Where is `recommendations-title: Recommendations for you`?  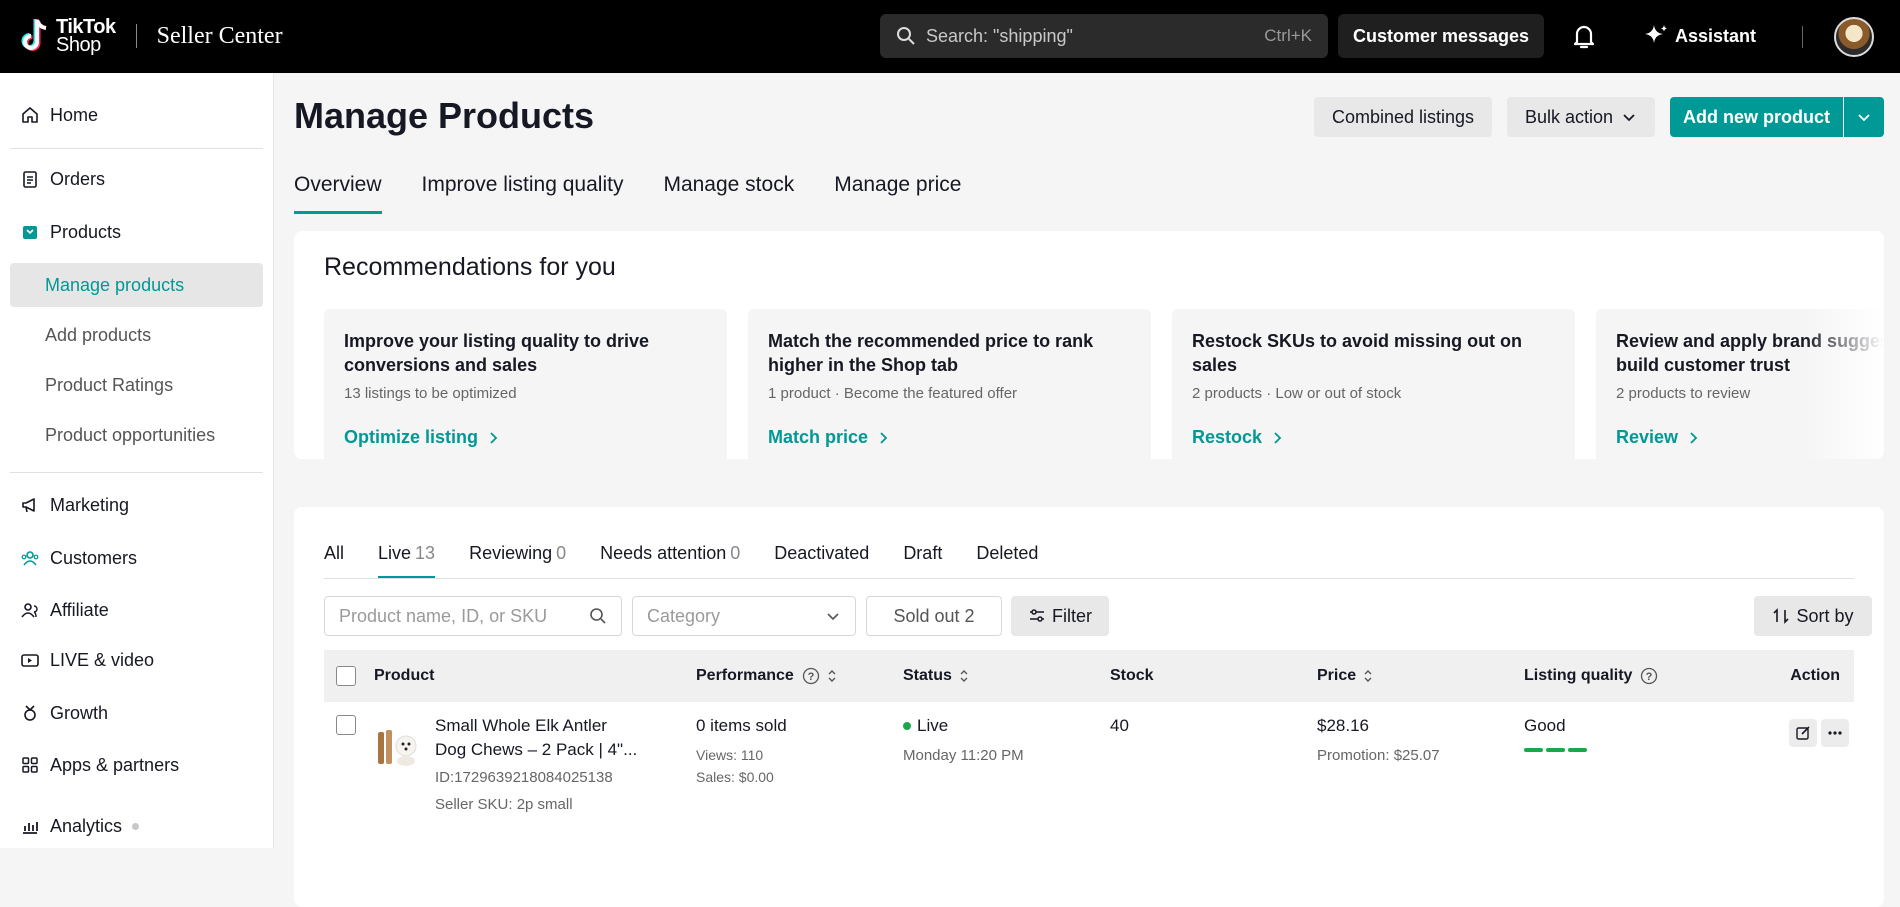 recommendations-title: Recommendations for you is located at coordinates (470, 267).